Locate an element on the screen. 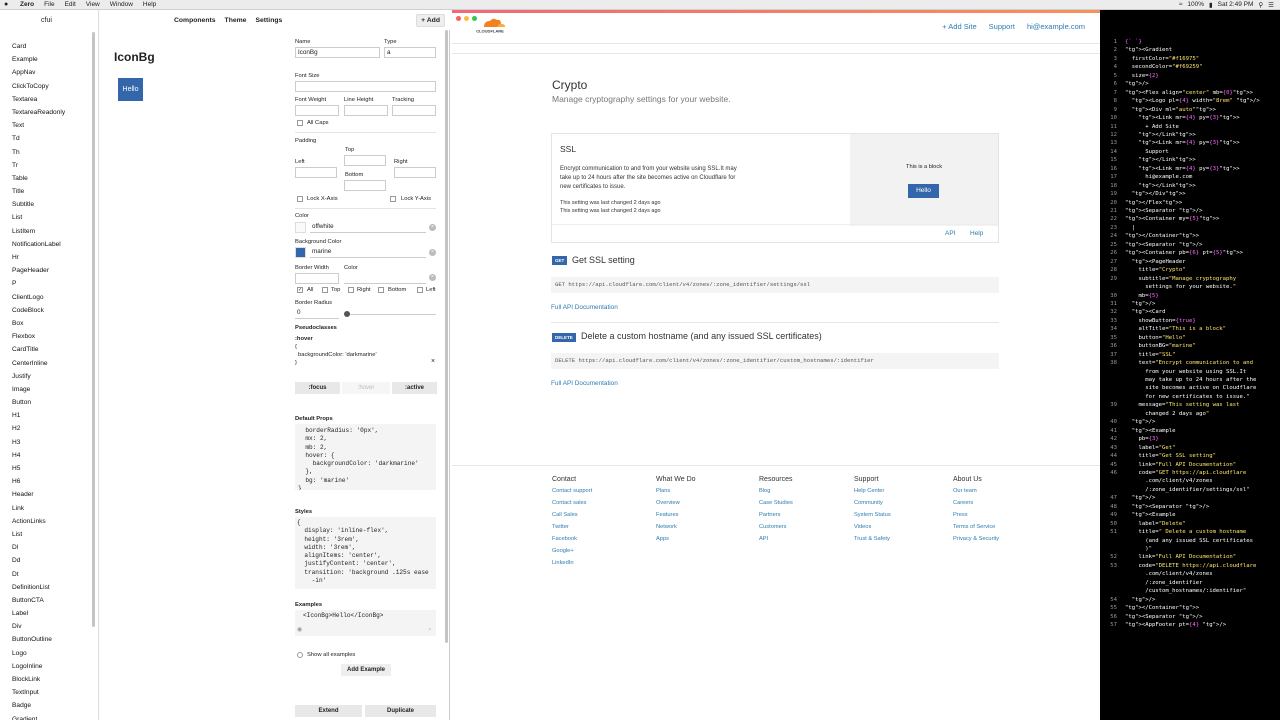  sidebar-item-centerinline: CenterInline is located at coordinates (55, 363).